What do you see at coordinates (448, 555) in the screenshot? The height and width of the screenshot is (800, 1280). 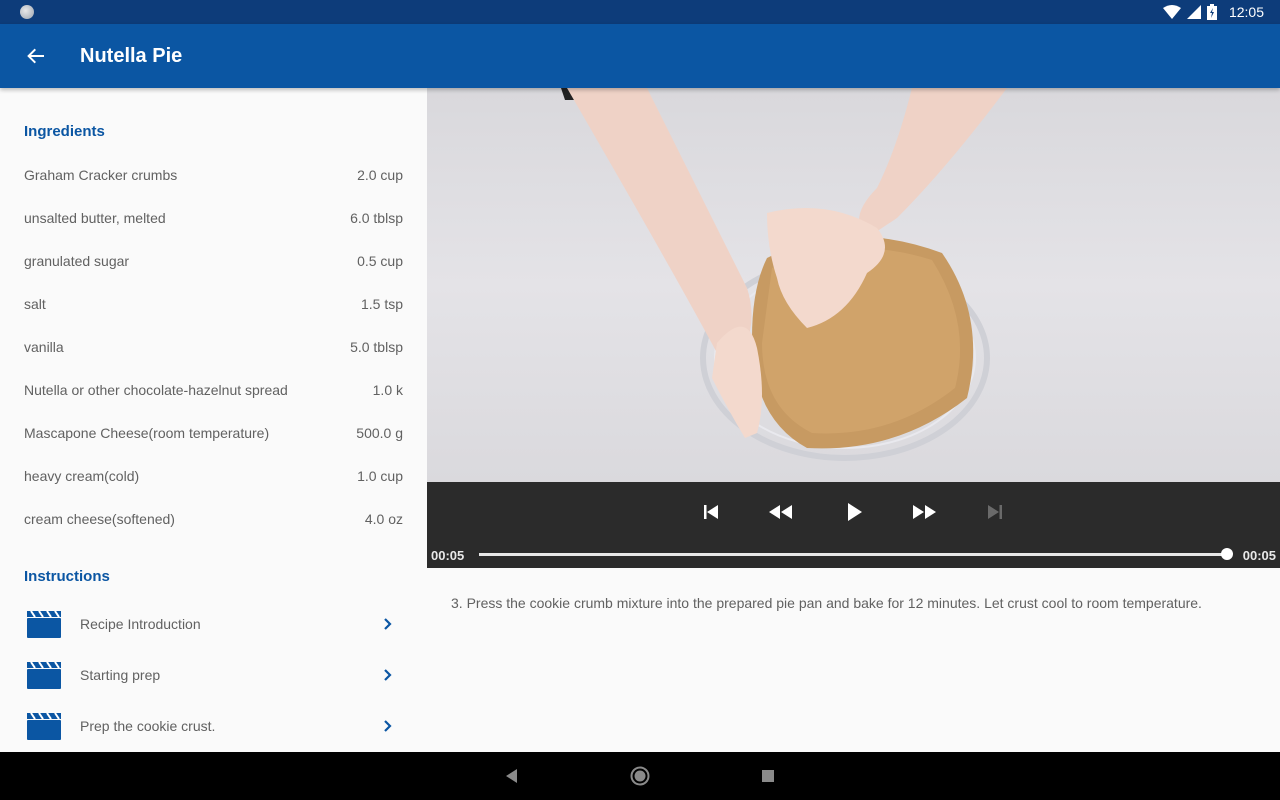 I see `current-position: 00:05` at bounding box center [448, 555].